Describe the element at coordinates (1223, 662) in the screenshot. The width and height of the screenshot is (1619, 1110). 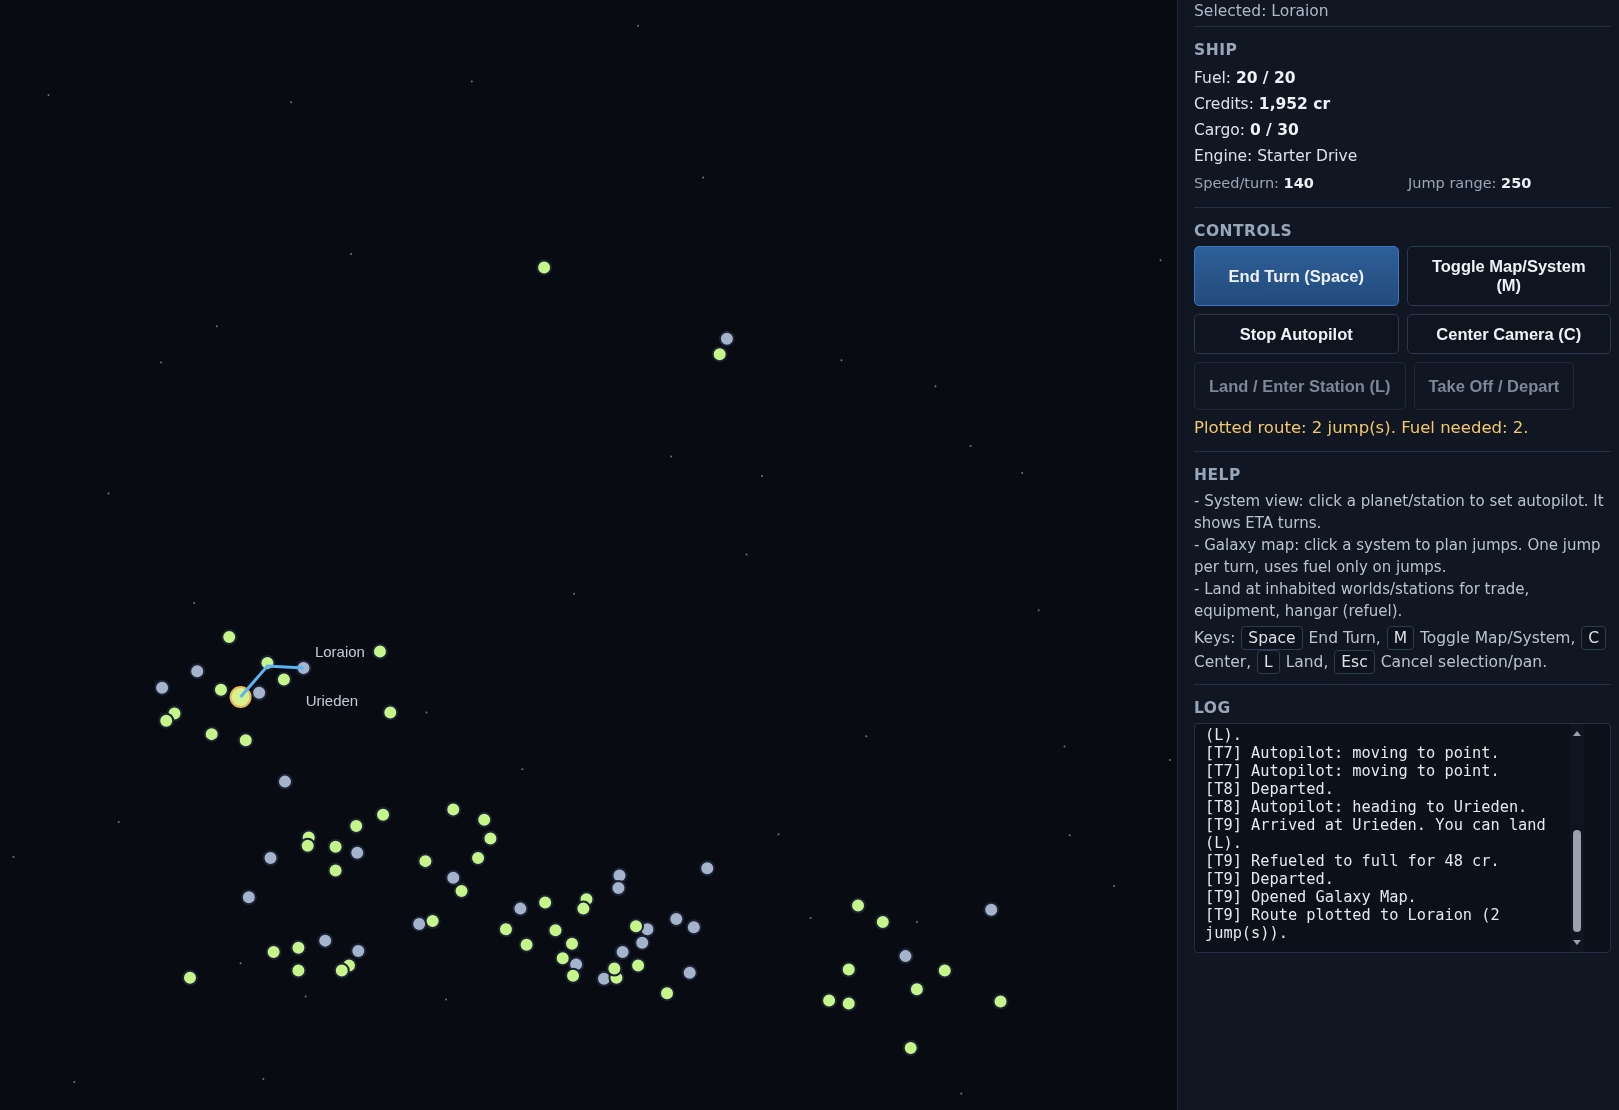
I see `key-description: Center,` at that location.